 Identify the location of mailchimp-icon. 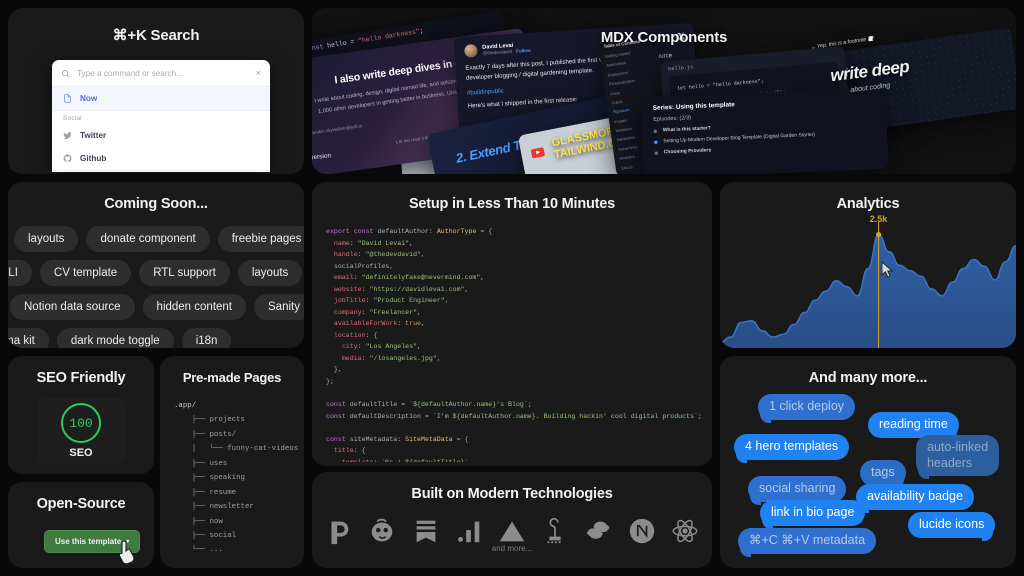
(382, 531).